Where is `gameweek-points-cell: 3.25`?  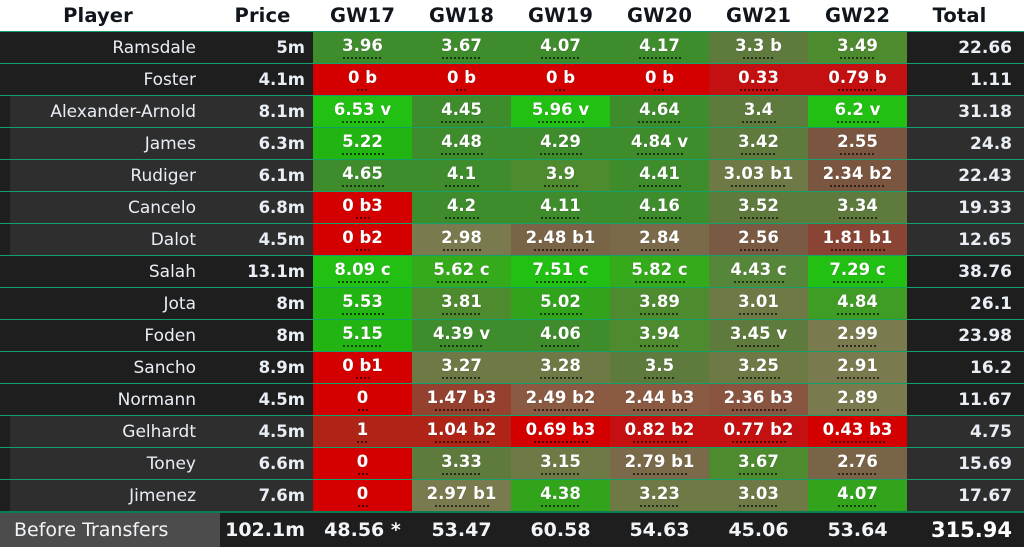
gameweek-points-cell: 3.25 is located at coordinates (758, 367).